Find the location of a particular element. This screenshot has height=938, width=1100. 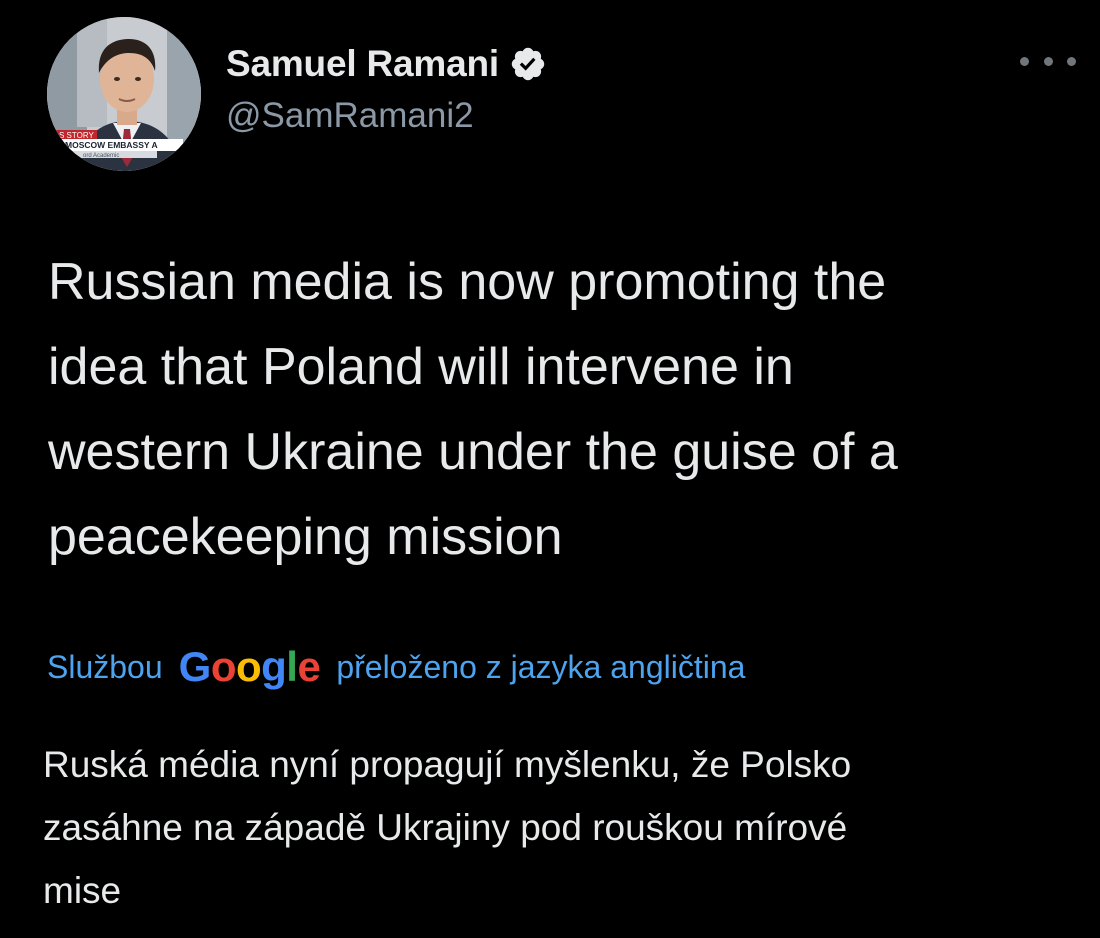

more-options-button is located at coordinates (1048, 61).